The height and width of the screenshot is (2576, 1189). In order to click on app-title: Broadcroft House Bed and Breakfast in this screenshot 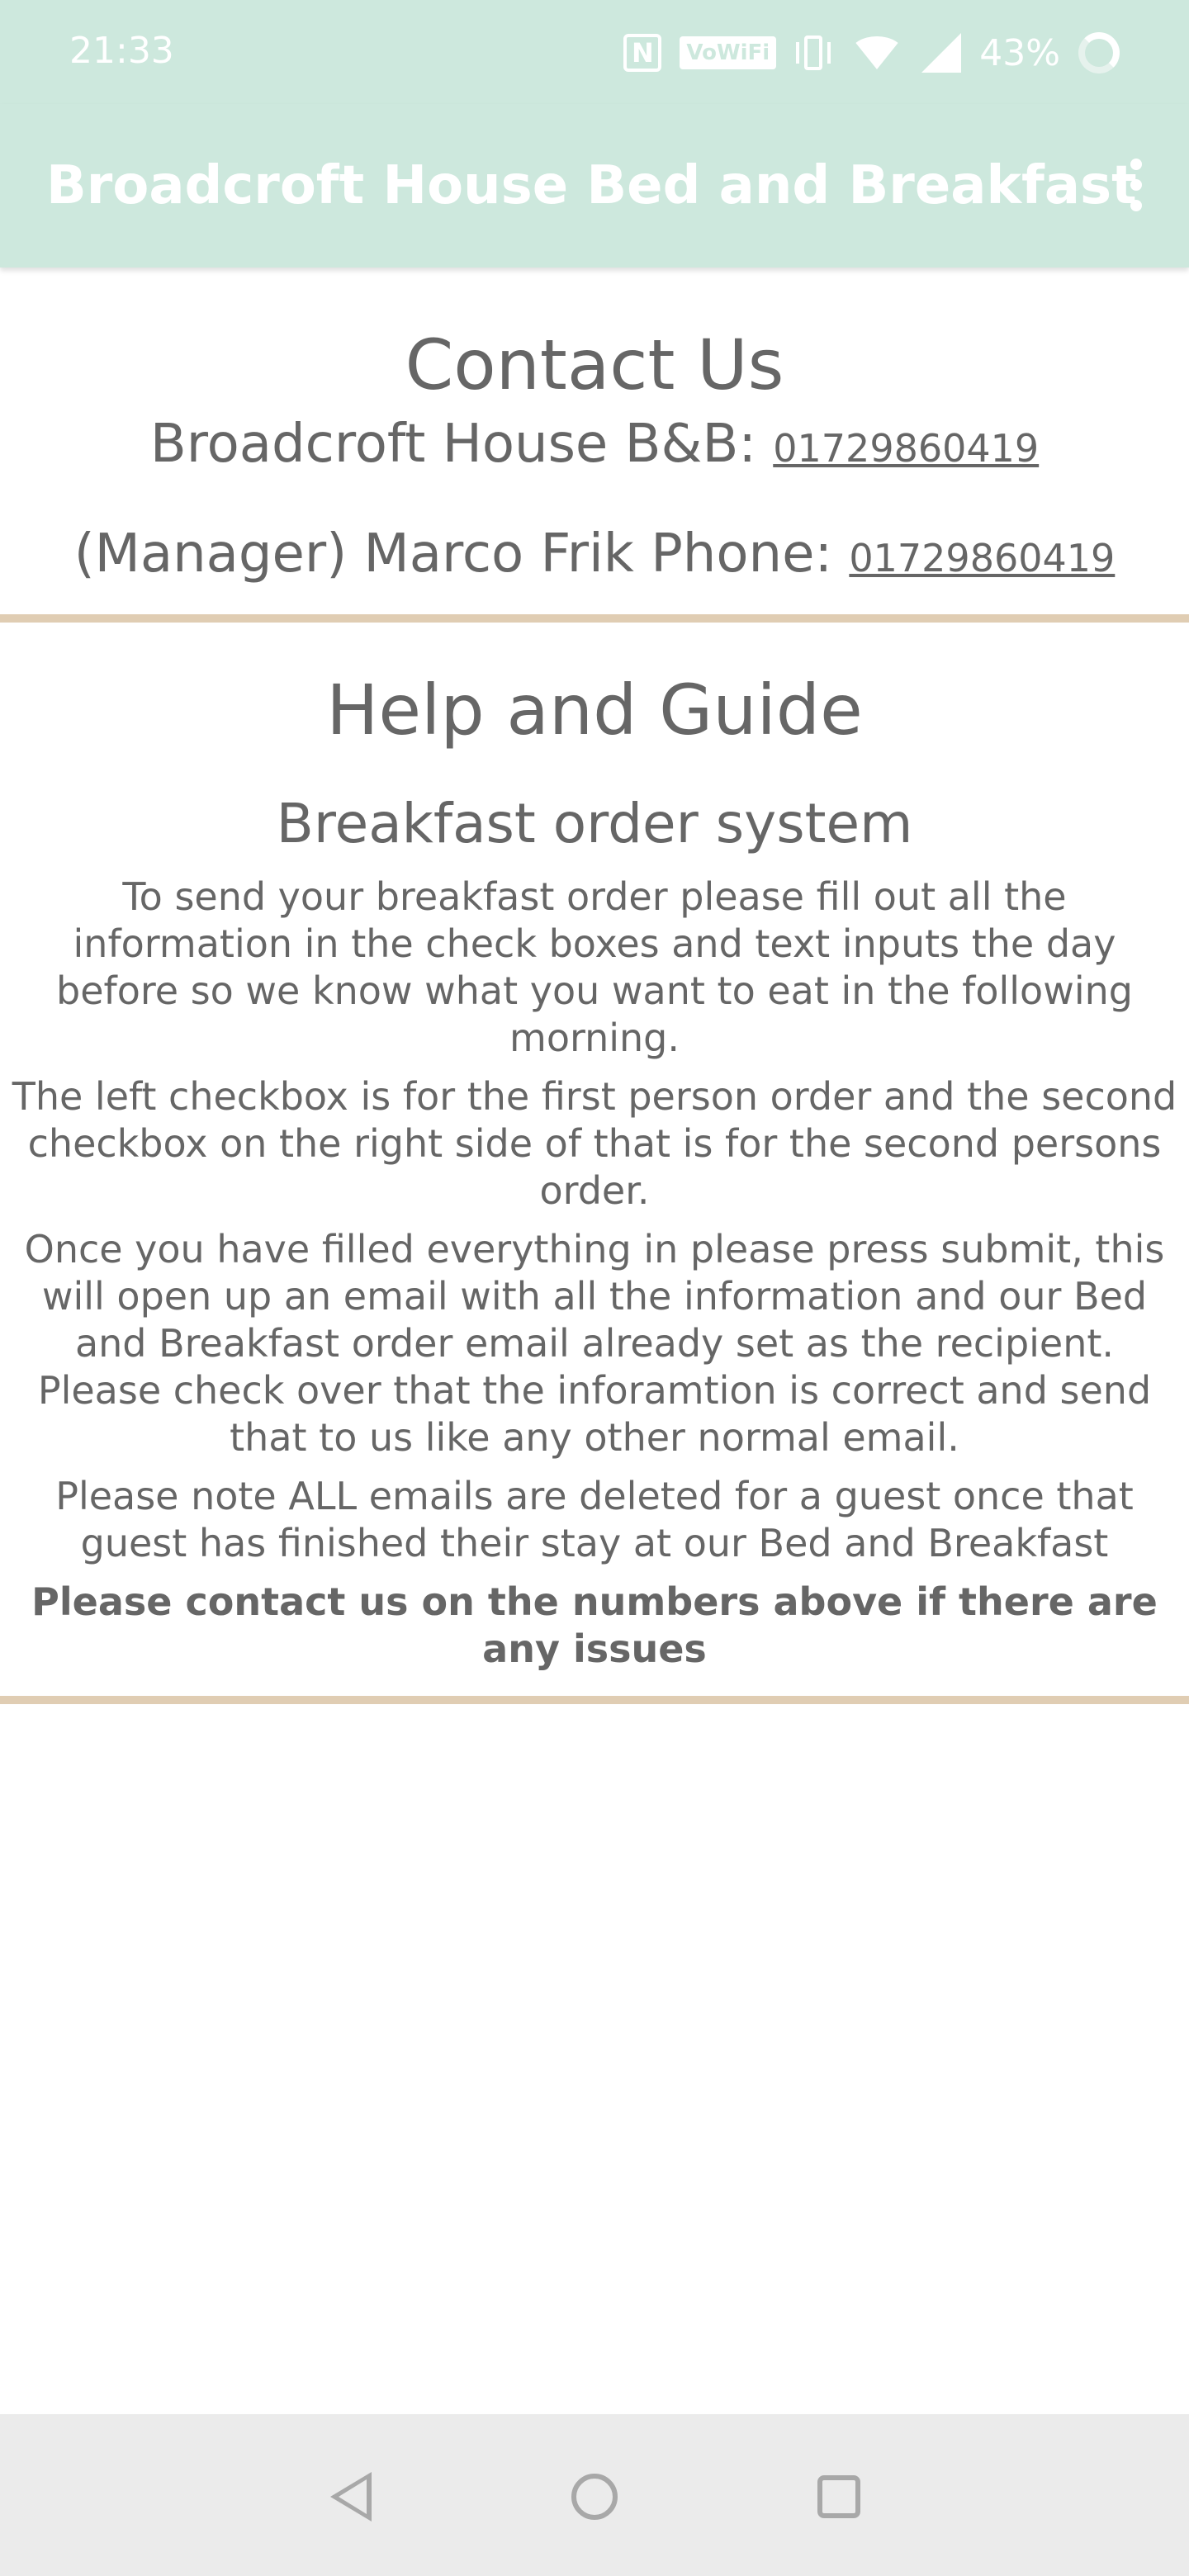, I will do `click(591, 185)`.